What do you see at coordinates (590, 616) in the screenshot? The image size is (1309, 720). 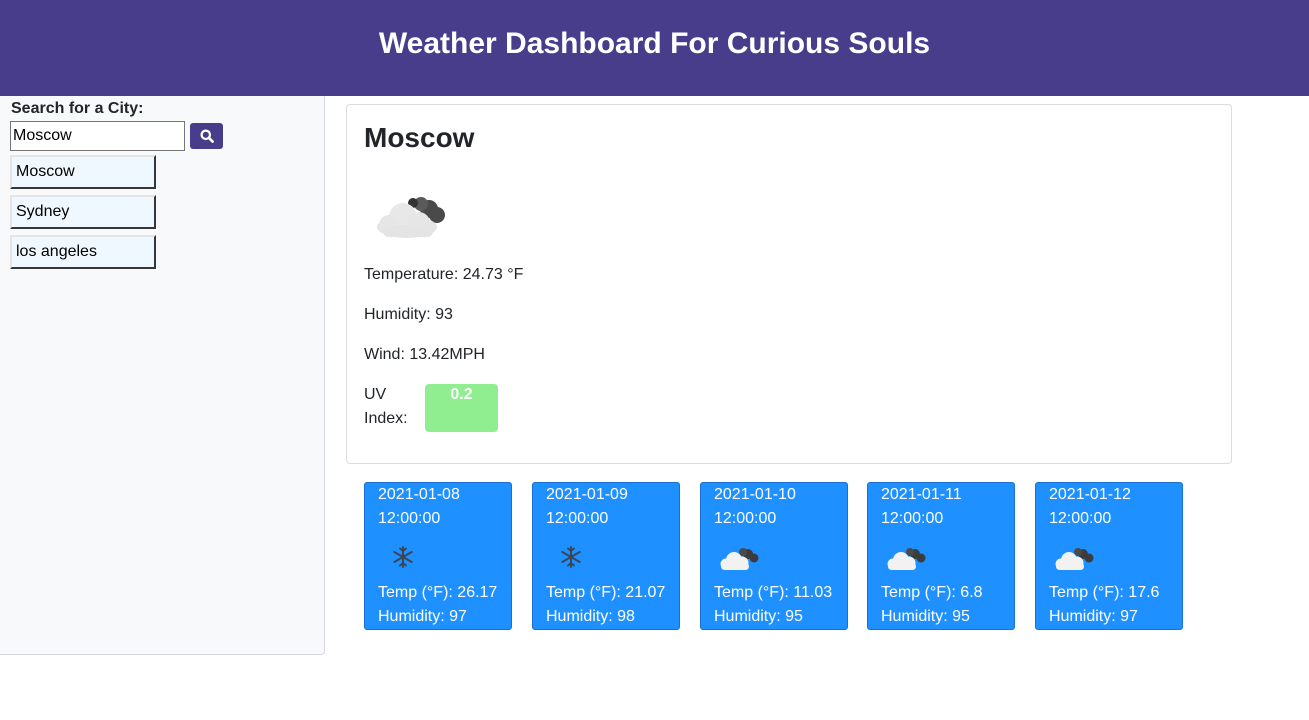 I see `forecast-humidity: Humidity: 98` at bounding box center [590, 616].